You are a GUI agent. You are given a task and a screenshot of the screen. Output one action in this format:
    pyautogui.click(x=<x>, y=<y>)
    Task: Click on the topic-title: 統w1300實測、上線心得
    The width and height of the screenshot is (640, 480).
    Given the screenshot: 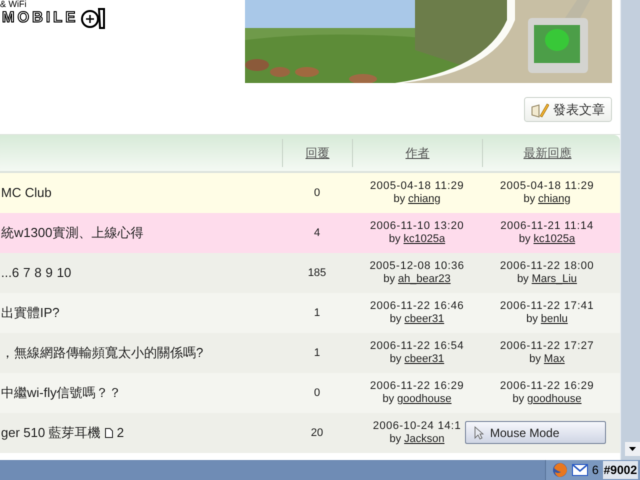 What is the action you would take?
    pyautogui.click(x=72, y=233)
    